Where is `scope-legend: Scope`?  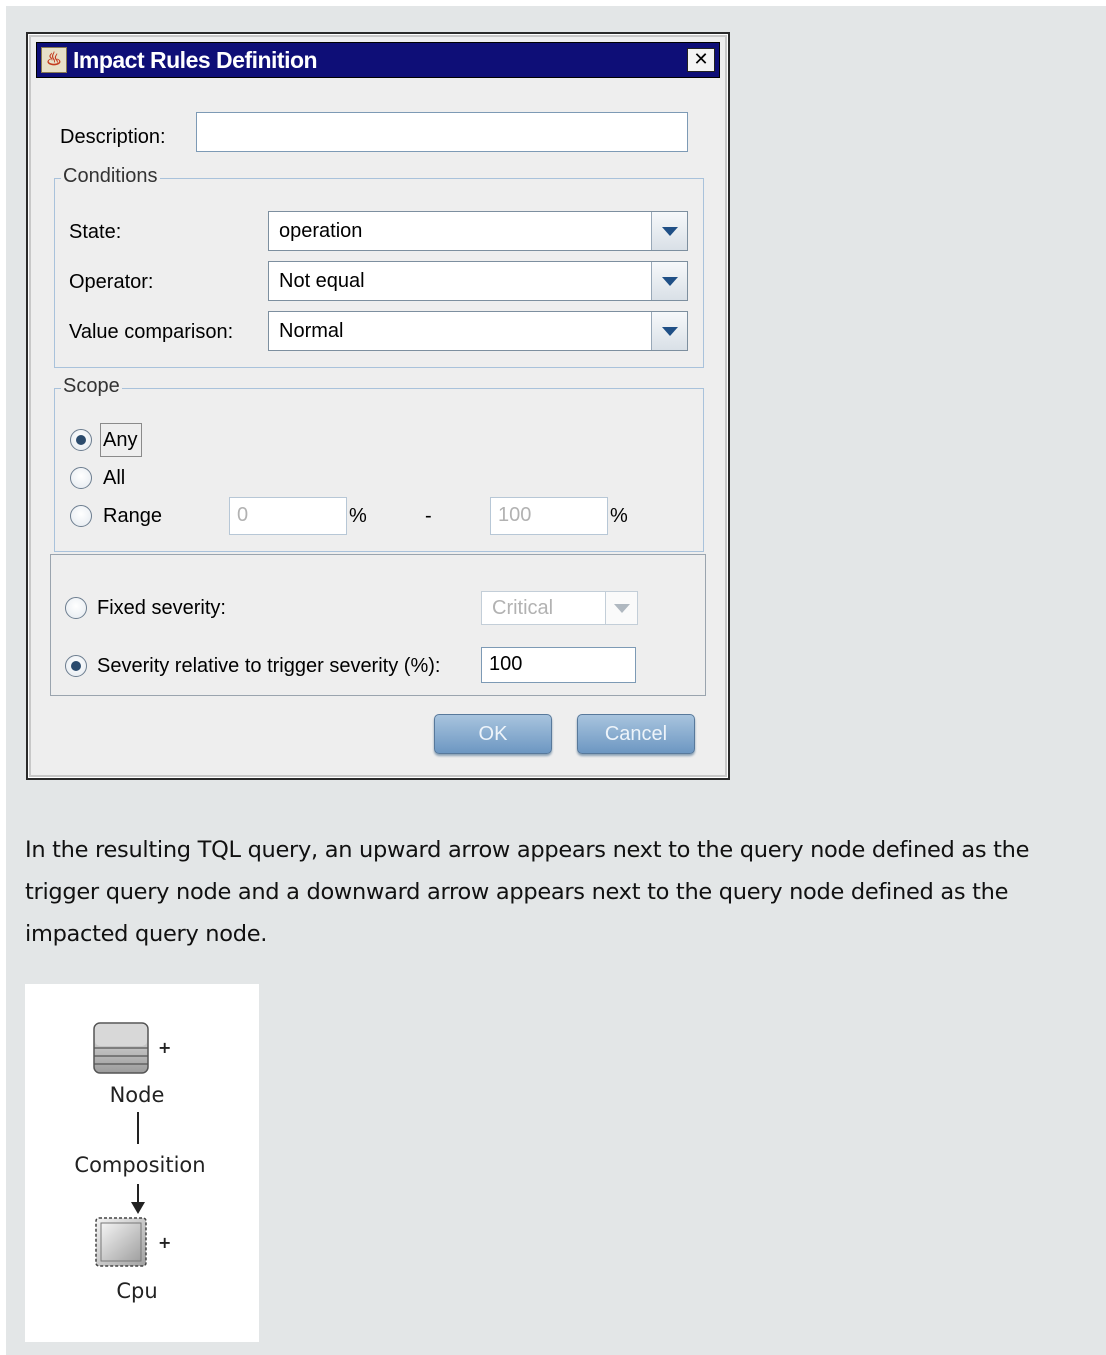
scope-legend: Scope is located at coordinates (91, 386).